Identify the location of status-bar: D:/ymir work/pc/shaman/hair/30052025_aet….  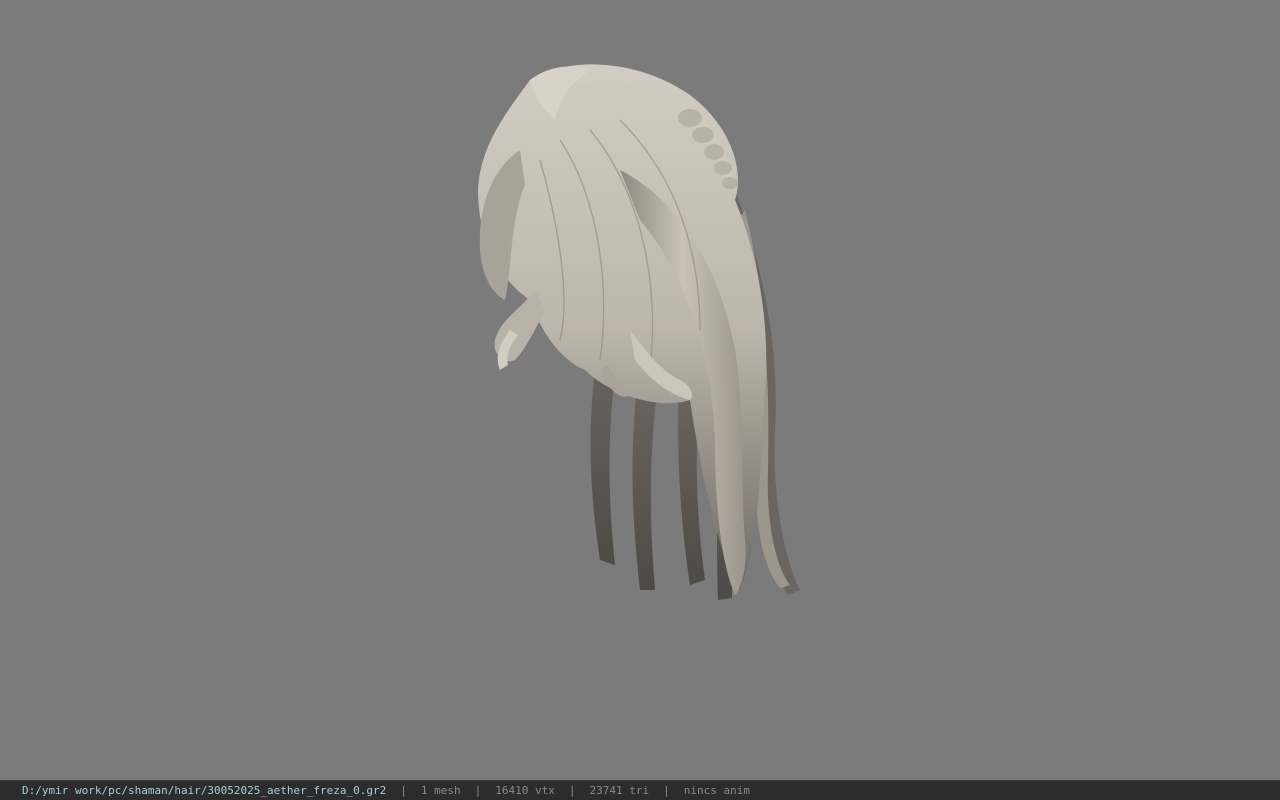
(640, 790).